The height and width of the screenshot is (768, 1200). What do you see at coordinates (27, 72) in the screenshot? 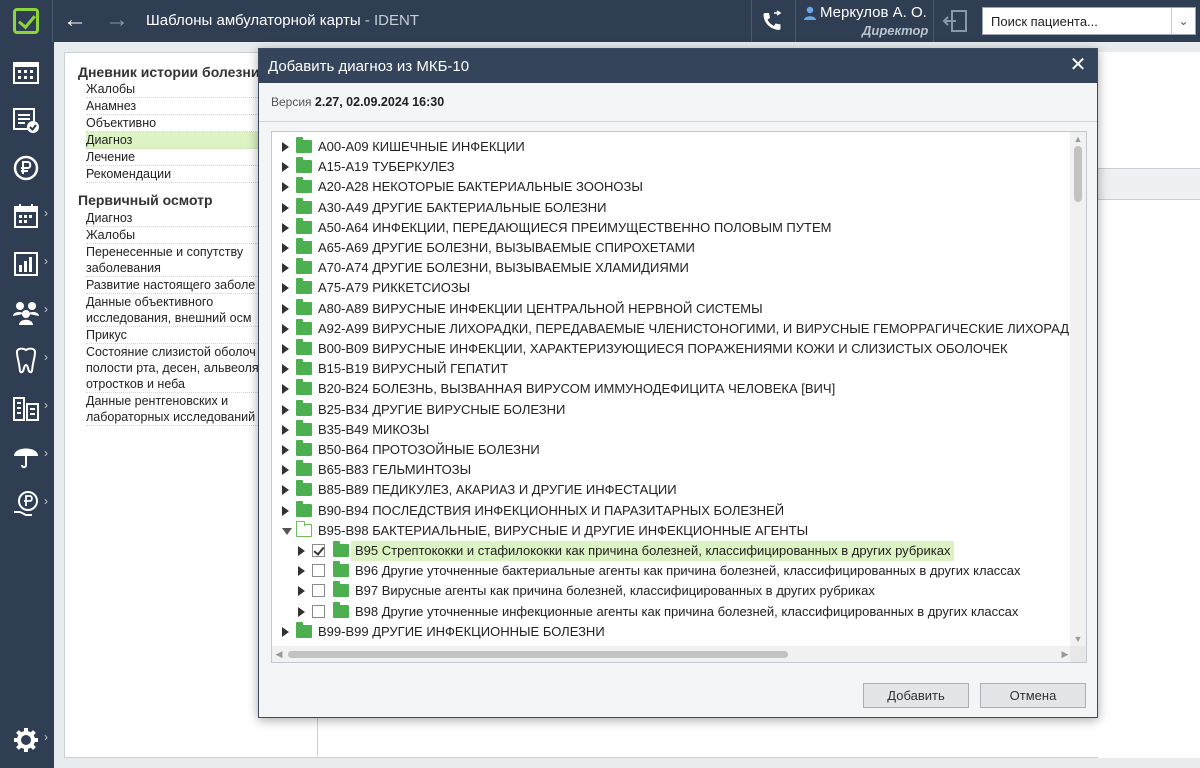
I see `sidebar-item-schedule` at bounding box center [27, 72].